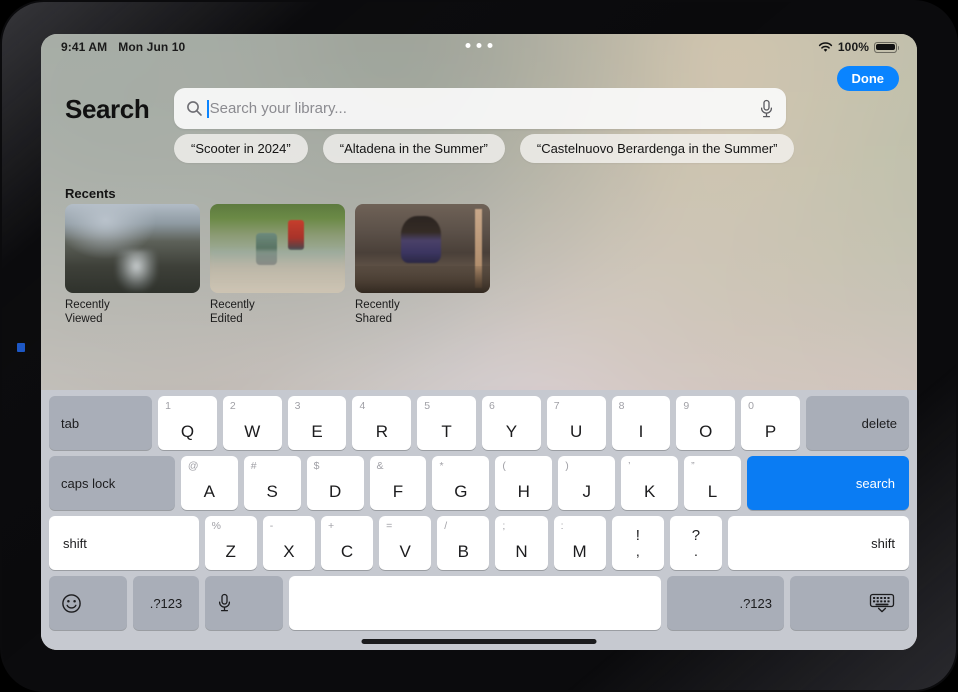 The height and width of the screenshot is (692, 958). Describe the element at coordinates (422, 248) in the screenshot. I see `chess-player-photo` at that location.